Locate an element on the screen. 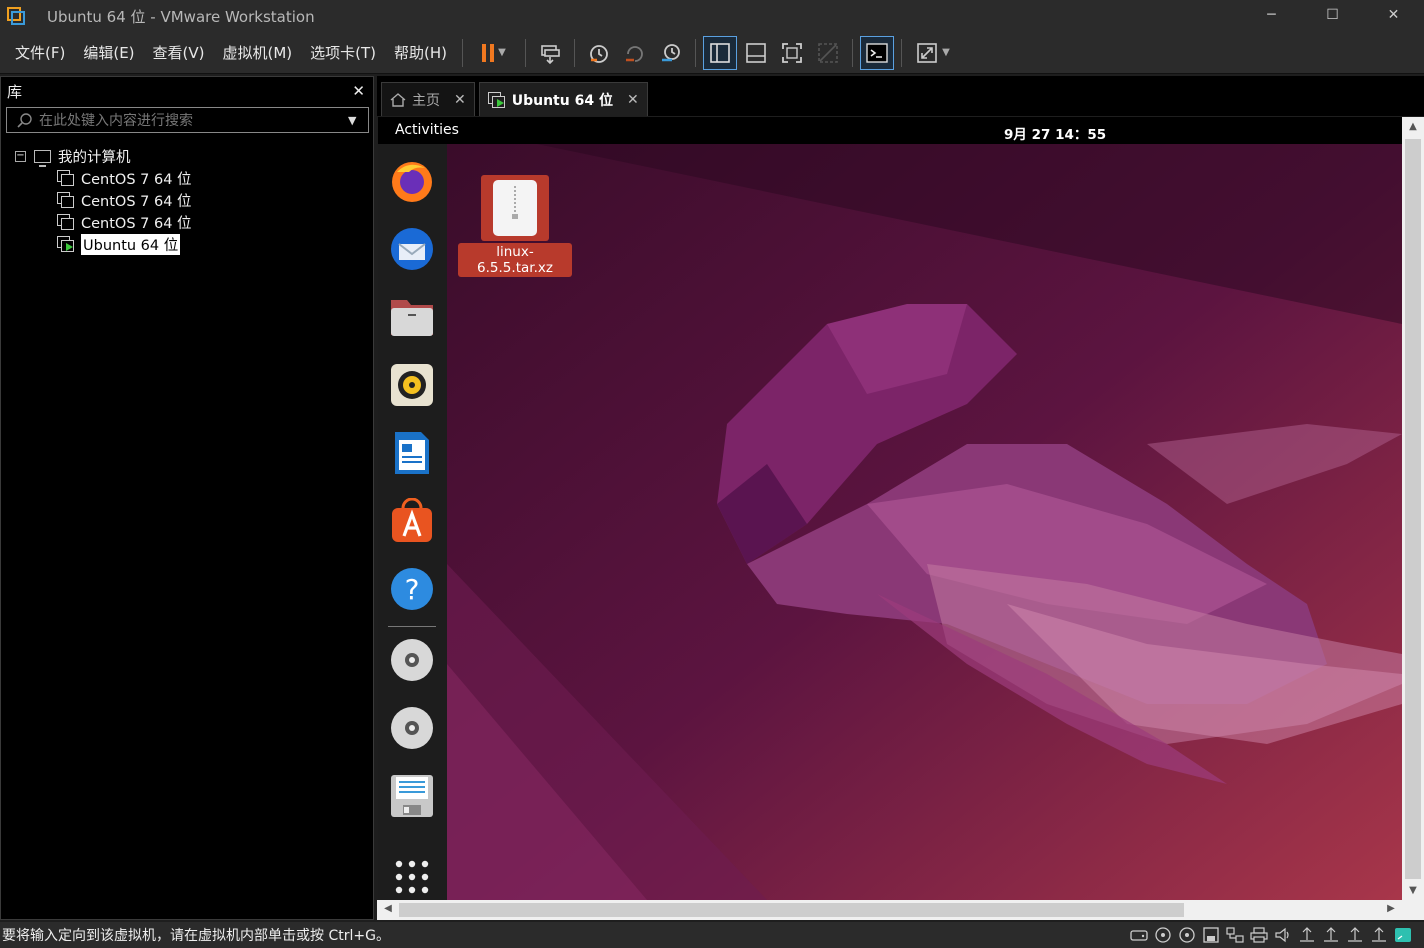  search-placeholder: 在此处键入内容进行搜索 is located at coordinates (116, 121).